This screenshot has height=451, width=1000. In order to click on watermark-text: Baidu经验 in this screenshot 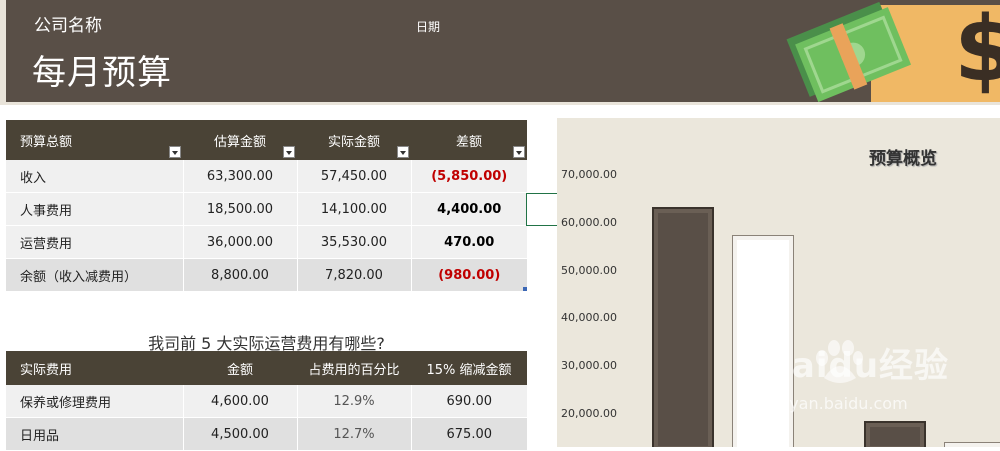, I will do `click(857, 366)`.